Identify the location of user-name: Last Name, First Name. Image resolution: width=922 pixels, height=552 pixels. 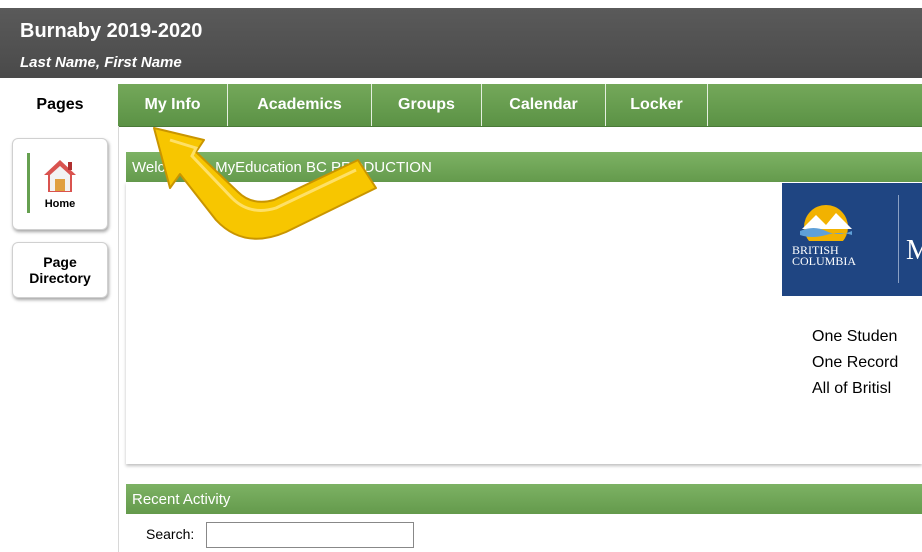
(101, 62).